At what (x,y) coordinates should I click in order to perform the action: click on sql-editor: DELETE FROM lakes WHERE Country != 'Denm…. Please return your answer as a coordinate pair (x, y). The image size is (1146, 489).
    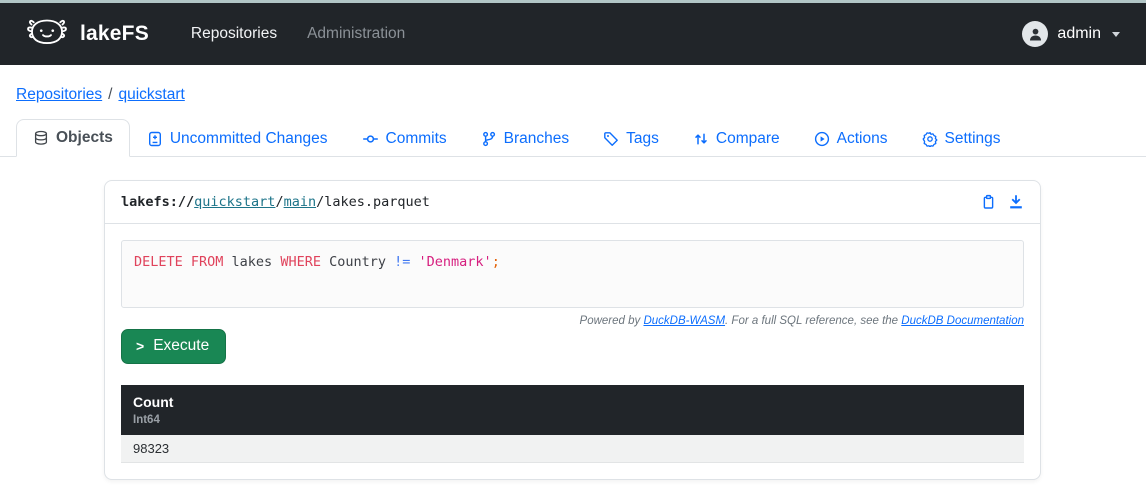
    Looking at the image, I should click on (572, 274).